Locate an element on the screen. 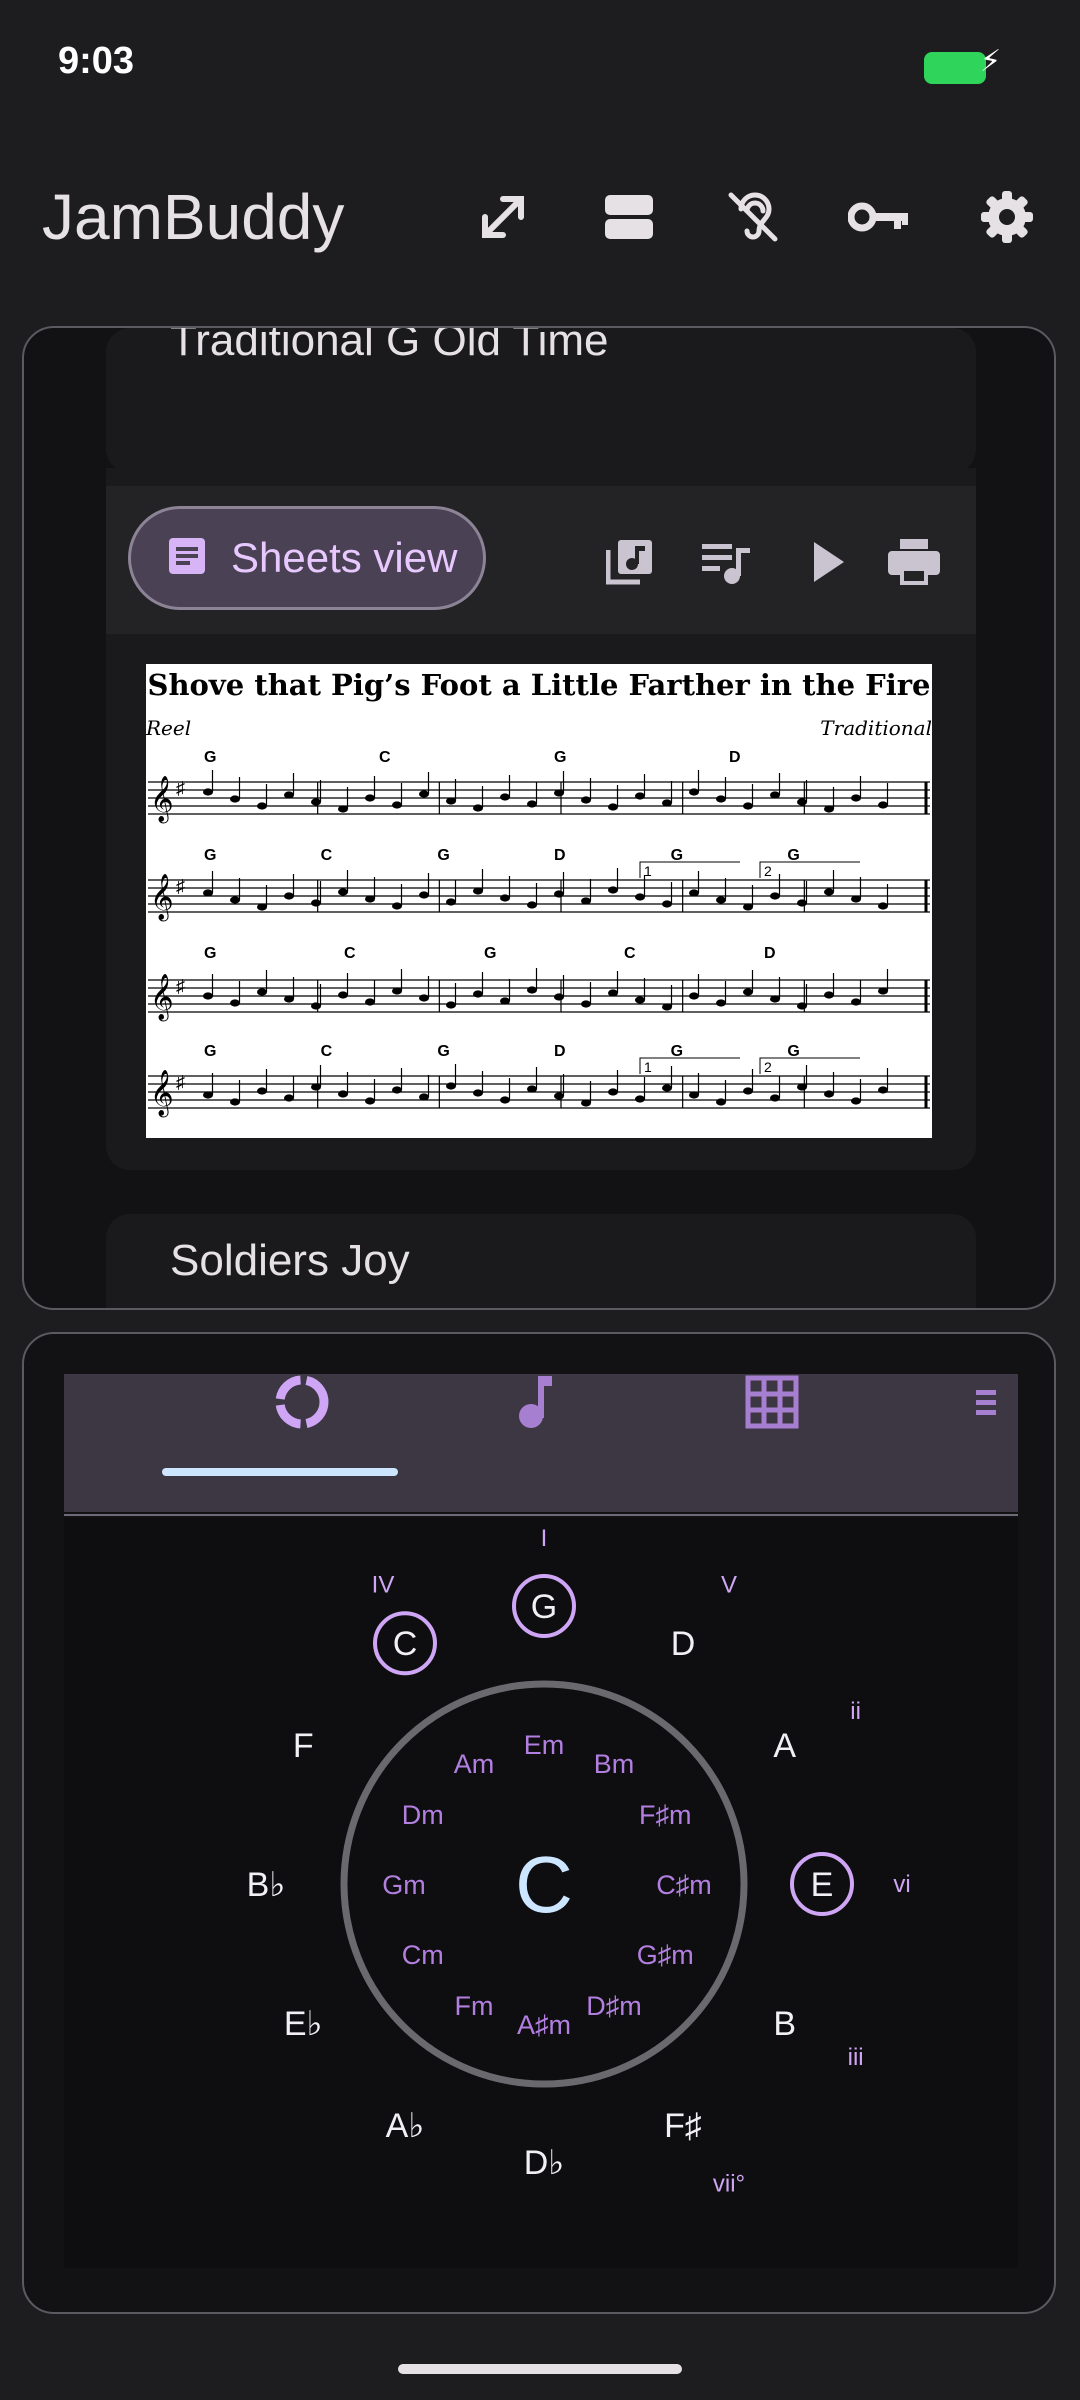  outer-key: A♭ is located at coordinates (405, 2126).